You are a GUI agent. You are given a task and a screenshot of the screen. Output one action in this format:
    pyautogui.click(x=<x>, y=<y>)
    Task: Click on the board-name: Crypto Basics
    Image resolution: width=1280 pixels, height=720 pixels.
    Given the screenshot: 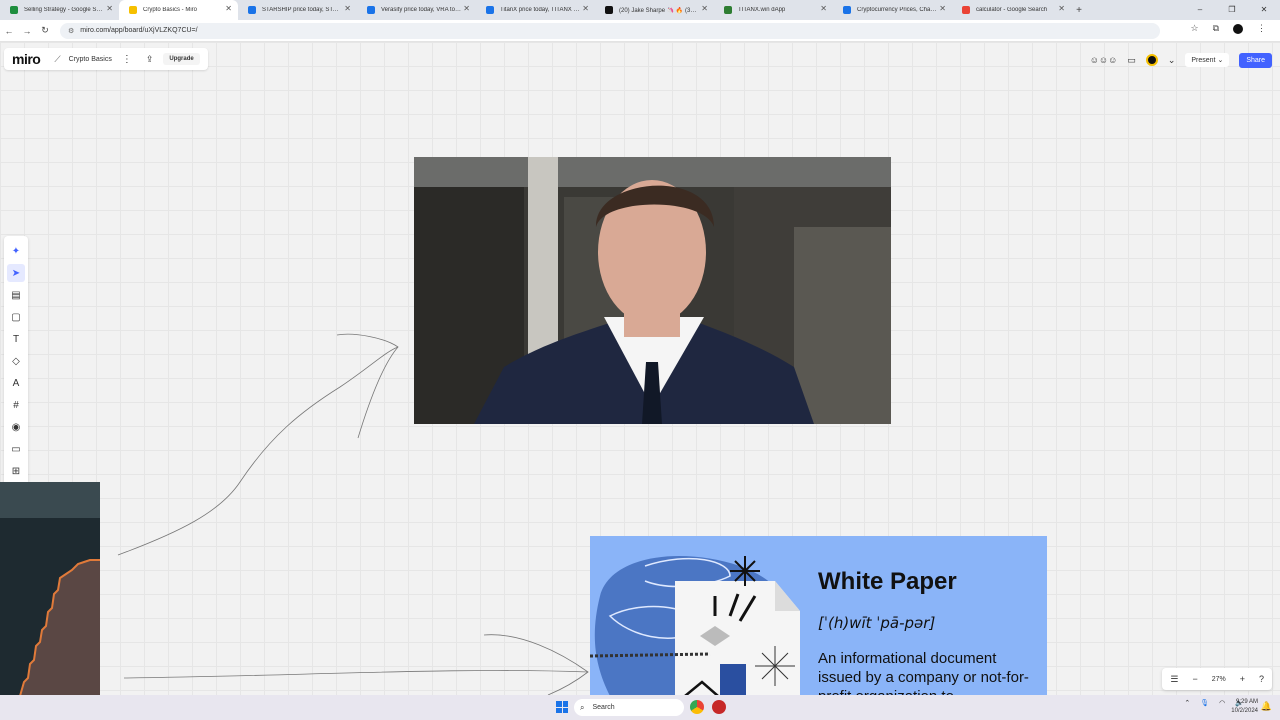 What is the action you would take?
    pyautogui.click(x=90, y=59)
    